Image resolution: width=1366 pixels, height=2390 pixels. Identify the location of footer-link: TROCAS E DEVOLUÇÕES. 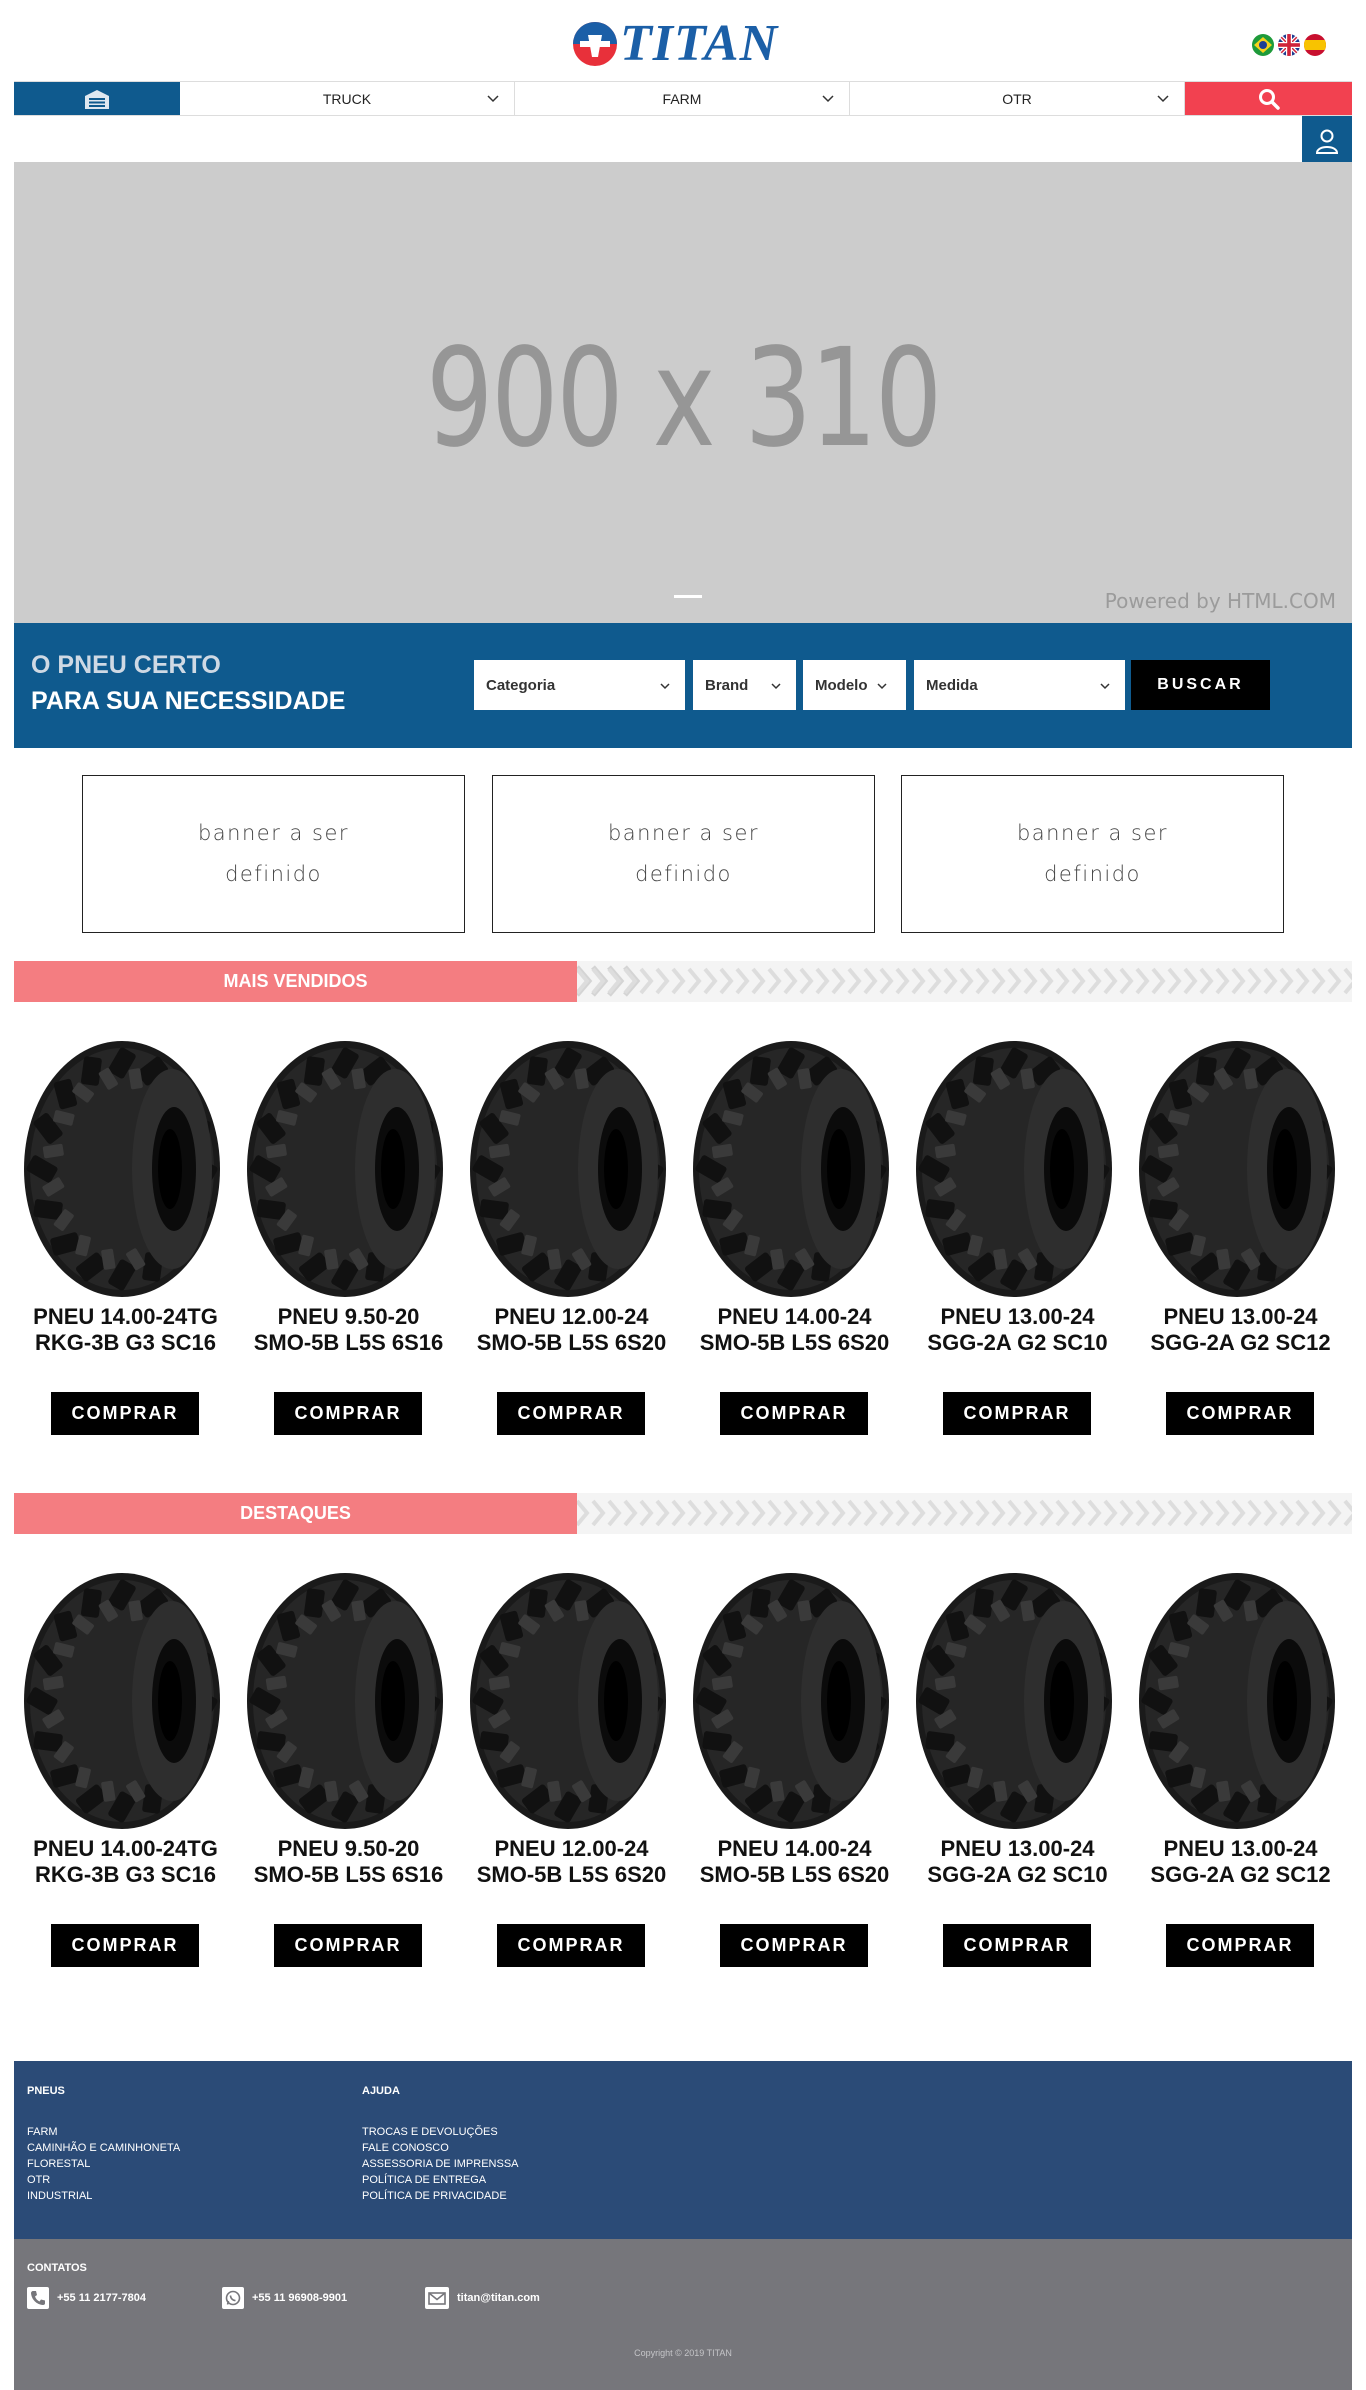
(440, 2132).